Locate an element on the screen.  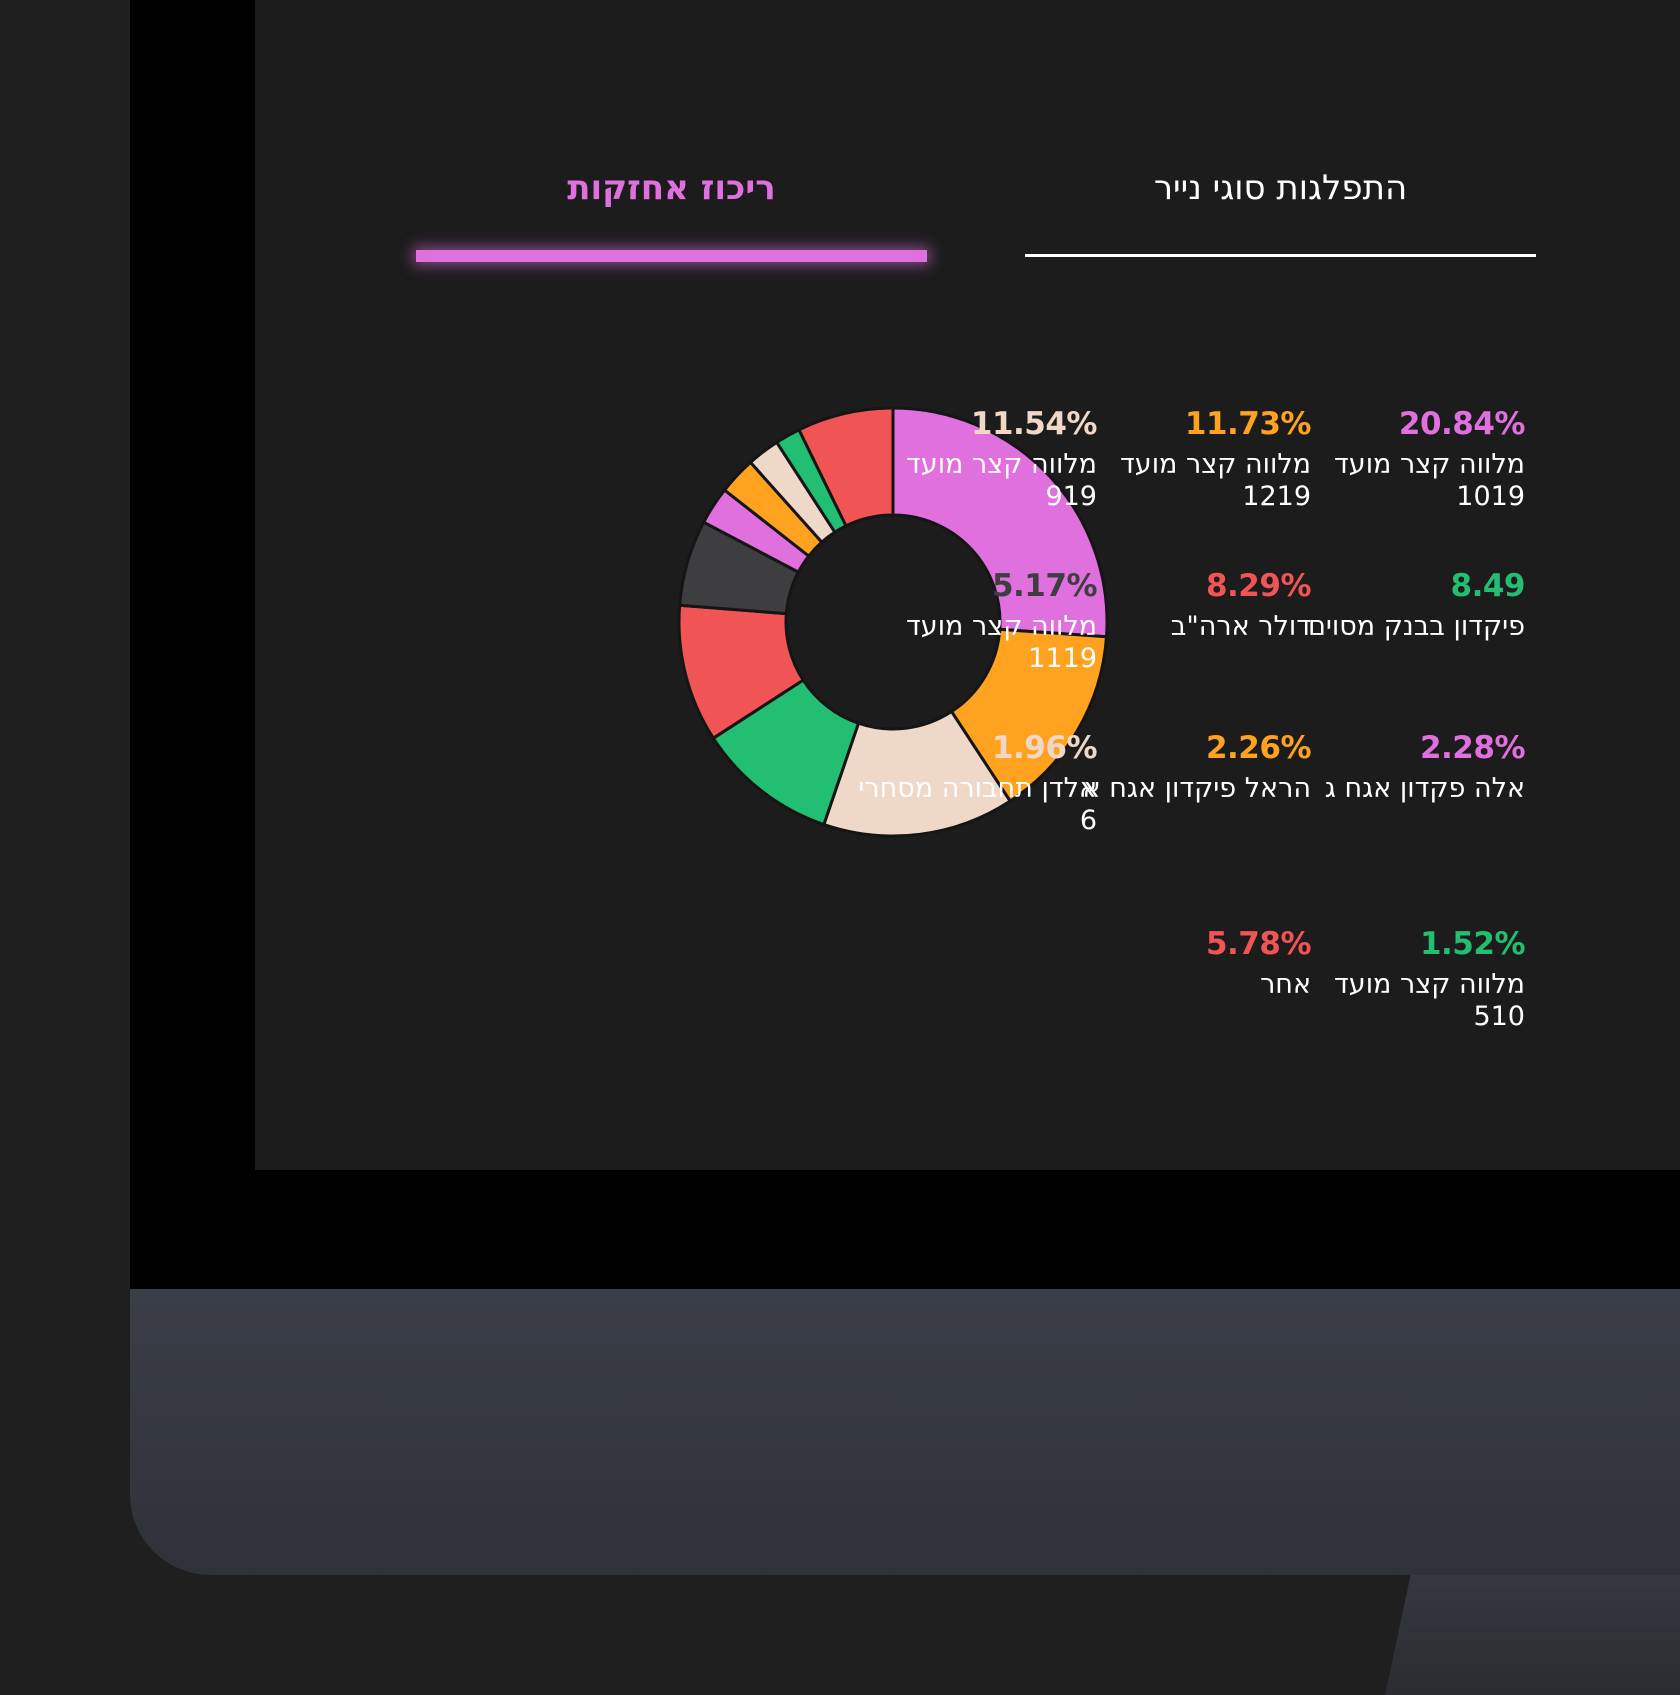
tab-label: התפלגות סוגי נייר is located at coordinates (1280, 188).